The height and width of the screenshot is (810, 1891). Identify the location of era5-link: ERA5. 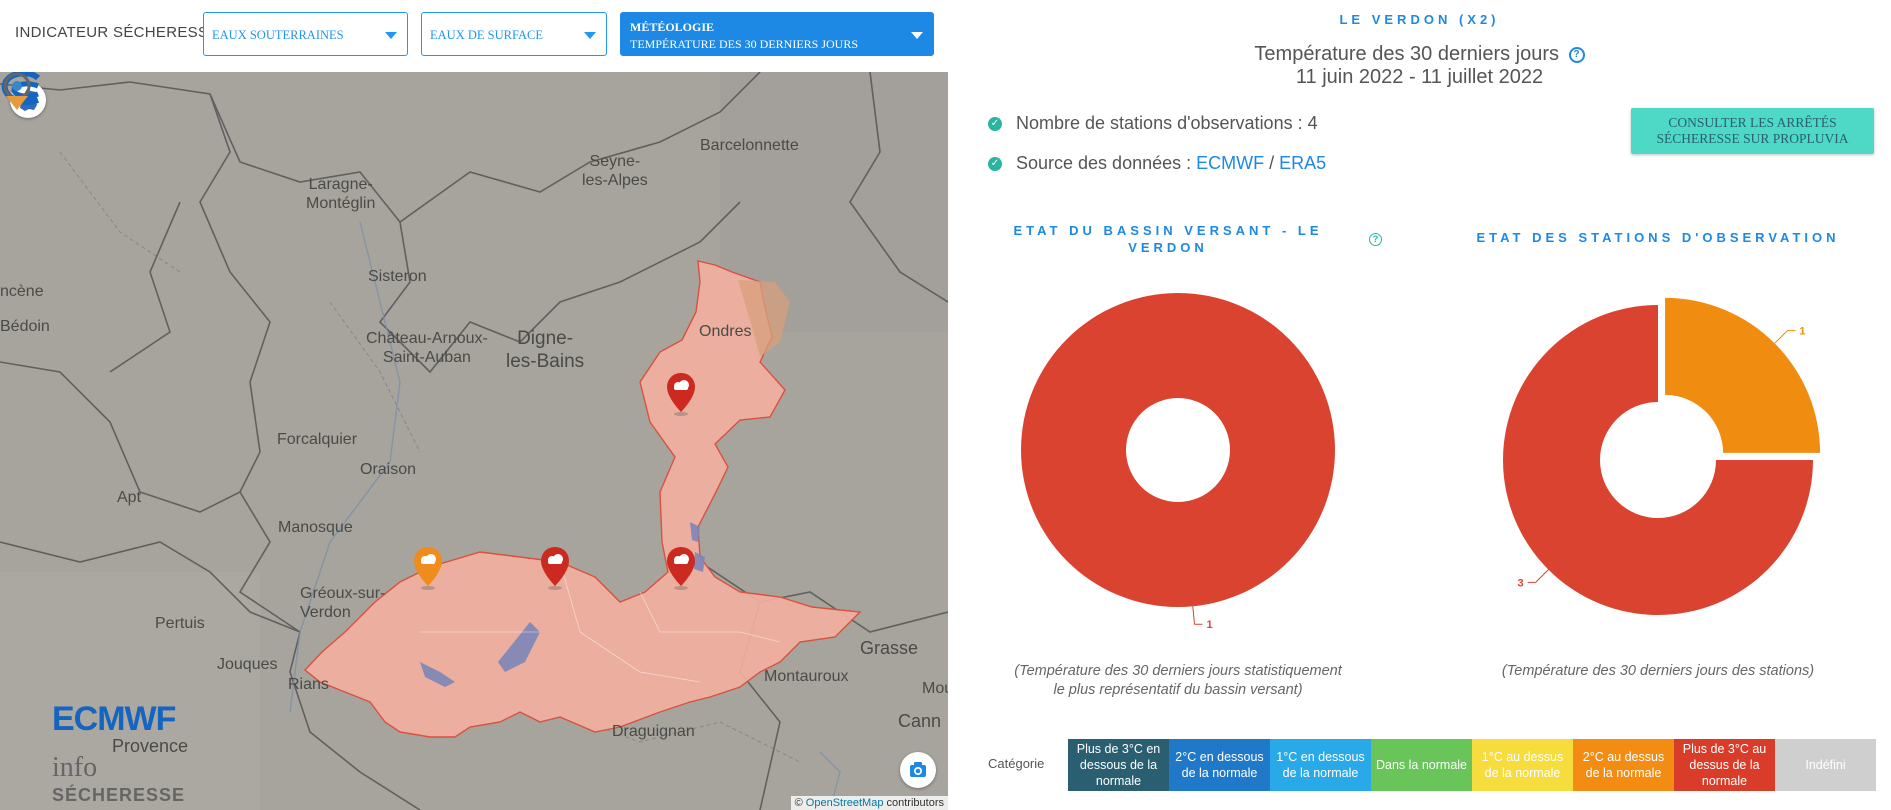
(1302, 163).